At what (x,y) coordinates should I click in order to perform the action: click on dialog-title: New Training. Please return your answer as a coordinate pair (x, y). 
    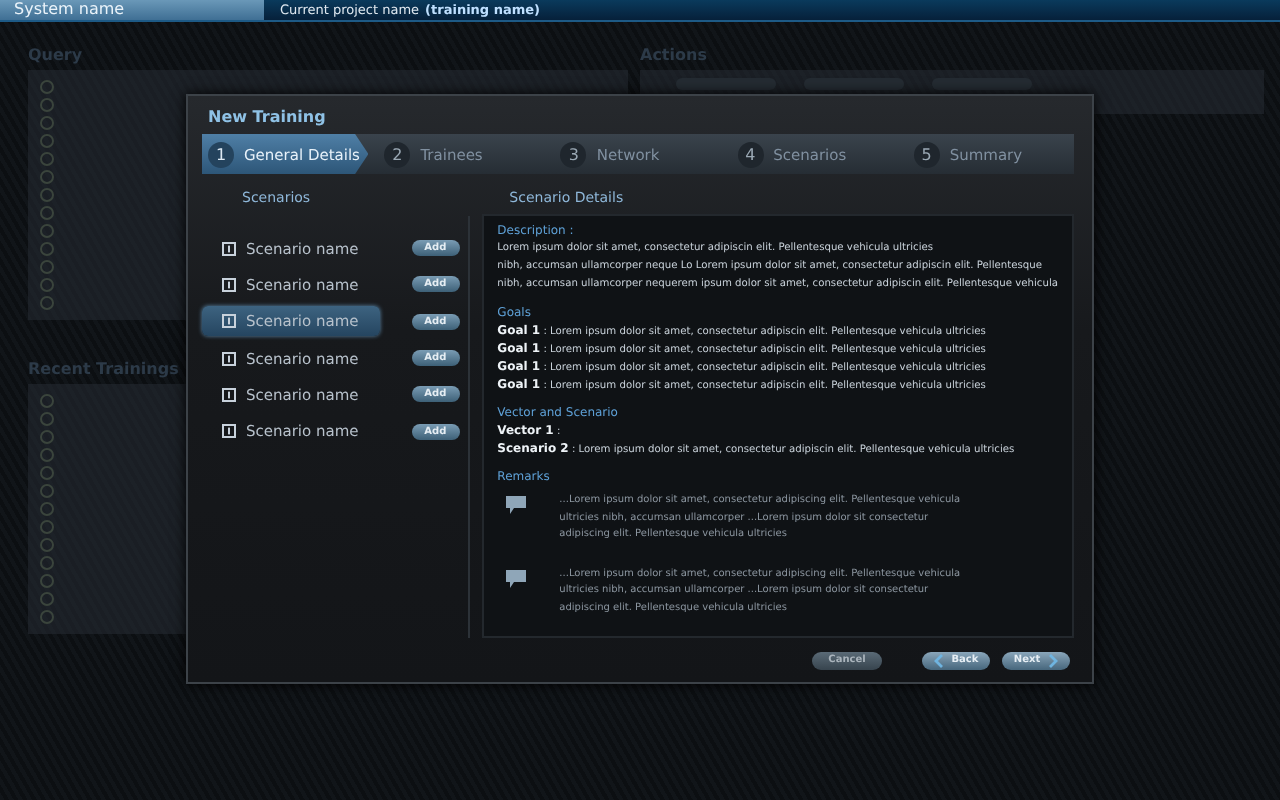
    Looking at the image, I should click on (267, 118).